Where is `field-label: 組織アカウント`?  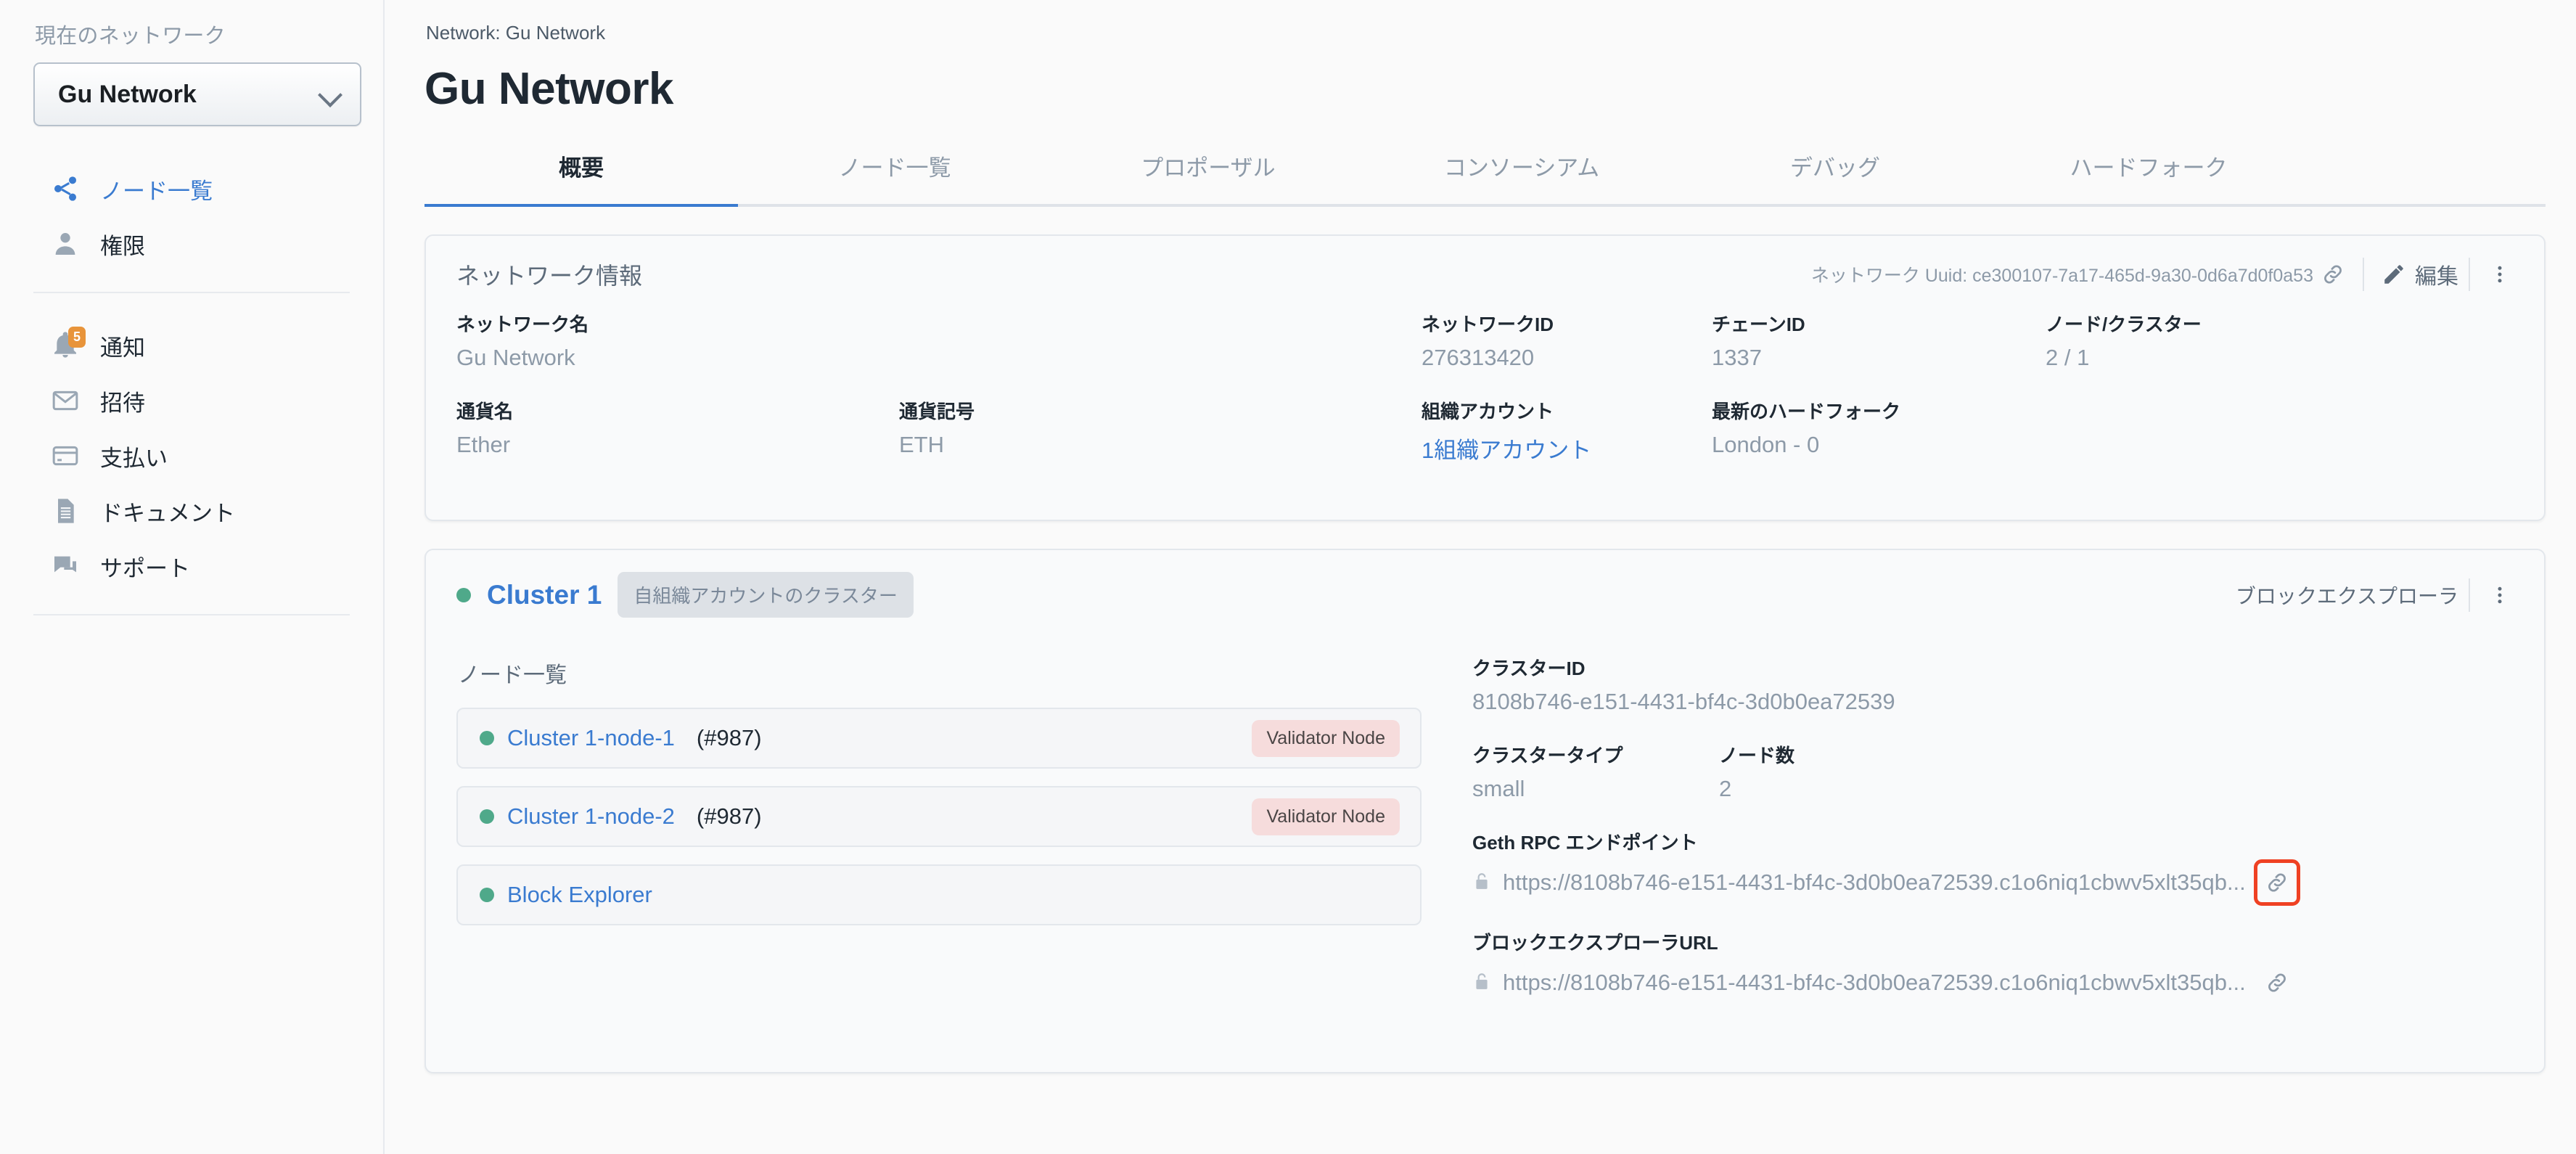 field-label: 組織アカウント is located at coordinates (1488, 411).